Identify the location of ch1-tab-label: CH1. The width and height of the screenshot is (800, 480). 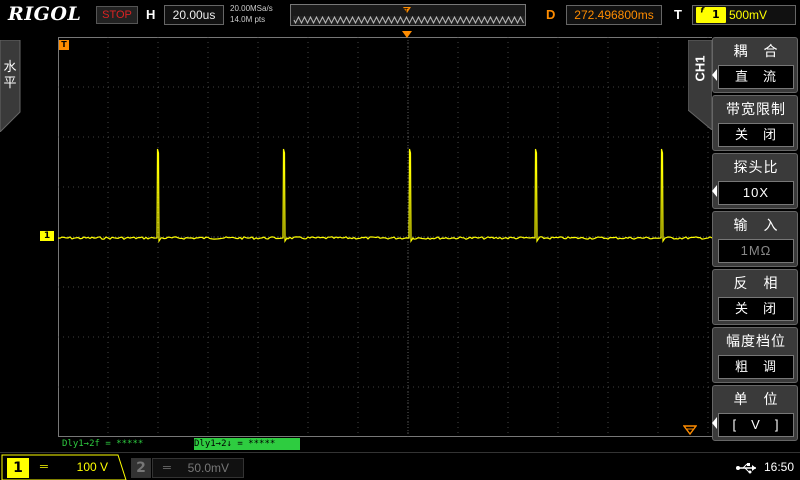
(700, 68).